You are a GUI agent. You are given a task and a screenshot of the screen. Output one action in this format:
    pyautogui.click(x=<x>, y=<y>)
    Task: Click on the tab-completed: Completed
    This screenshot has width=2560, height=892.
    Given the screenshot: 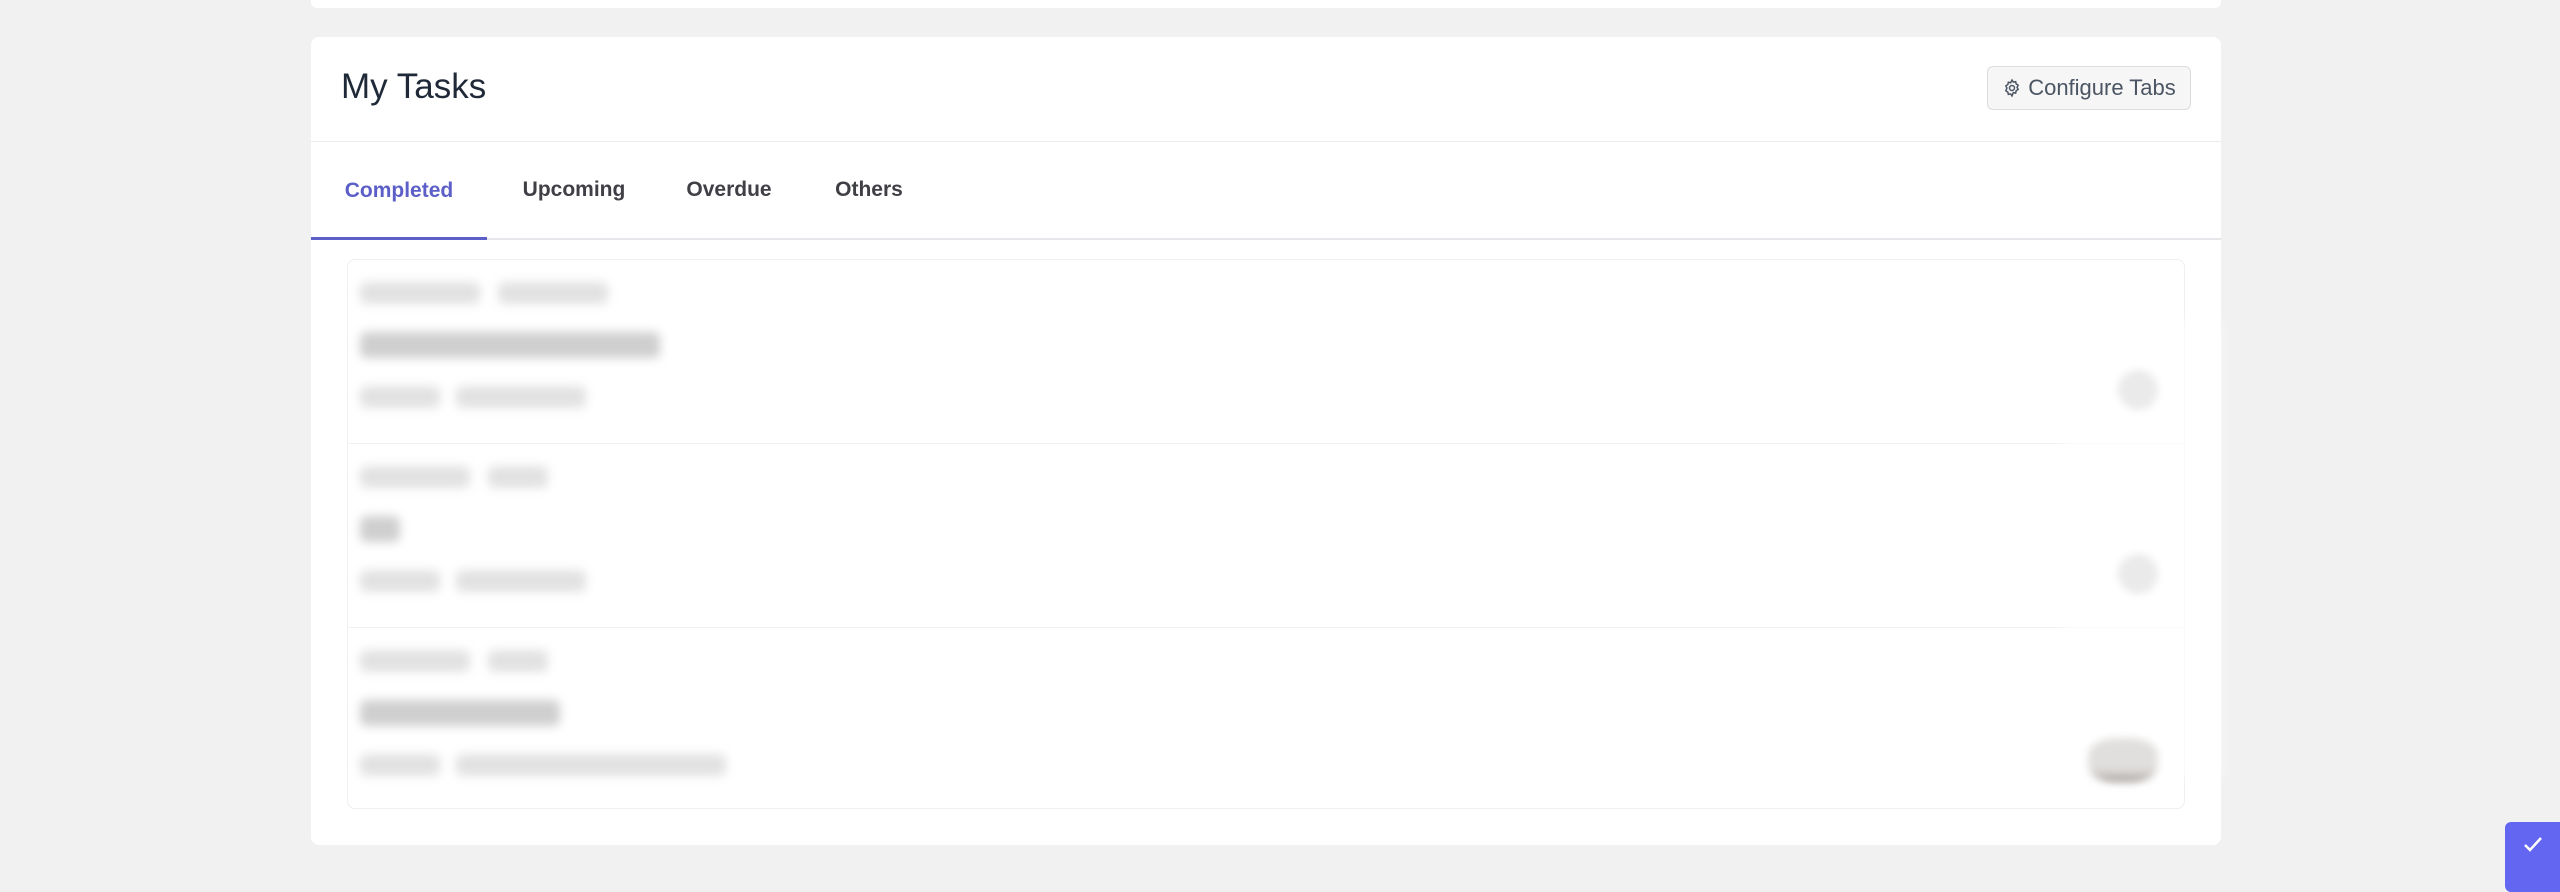 What is the action you would take?
    pyautogui.click(x=399, y=191)
    